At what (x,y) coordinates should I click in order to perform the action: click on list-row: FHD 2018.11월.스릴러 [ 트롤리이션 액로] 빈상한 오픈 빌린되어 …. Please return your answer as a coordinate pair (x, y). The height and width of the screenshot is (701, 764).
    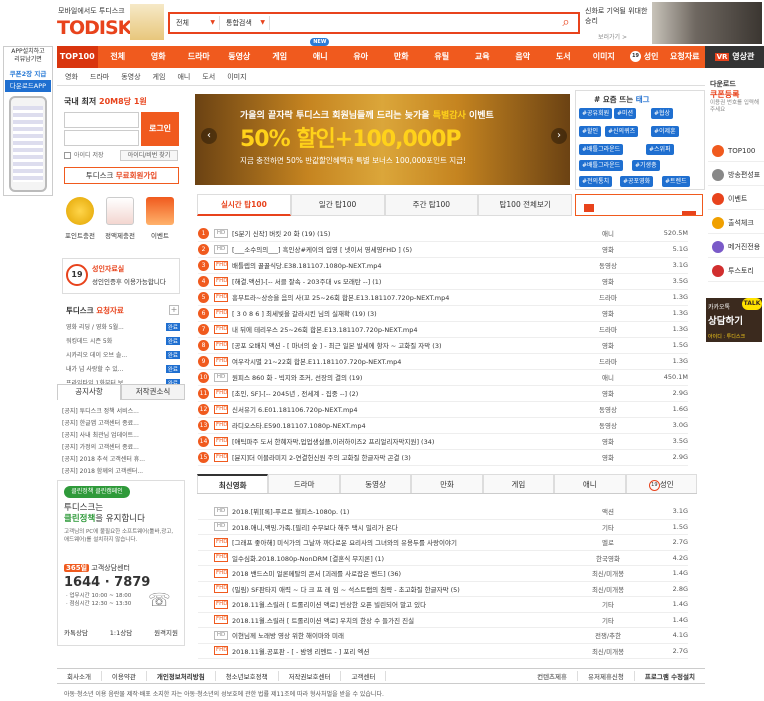
    Looking at the image, I should click on (443, 604).